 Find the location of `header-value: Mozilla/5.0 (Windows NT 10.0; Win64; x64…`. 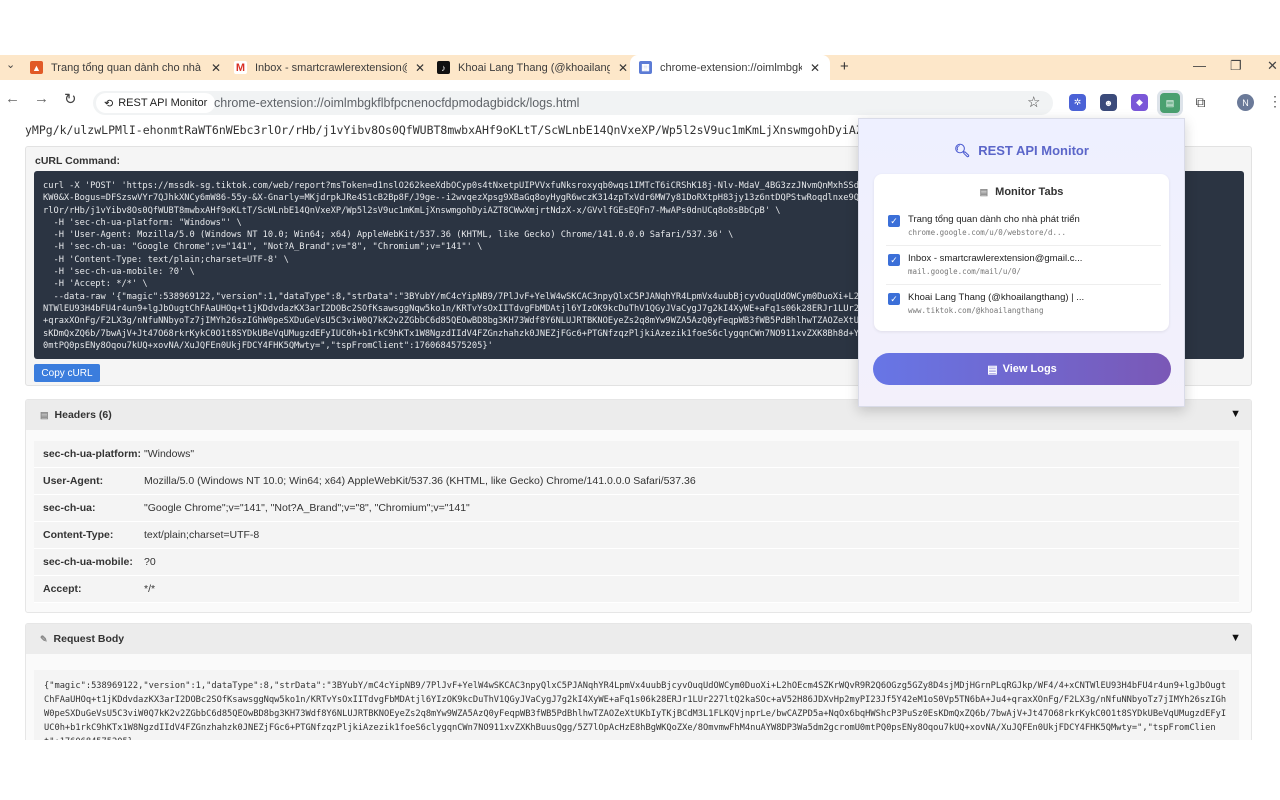

header-value: Mozilla/5.0 (Windows NT 10.0; Win64; x64… is located at coordinates (420, 481).